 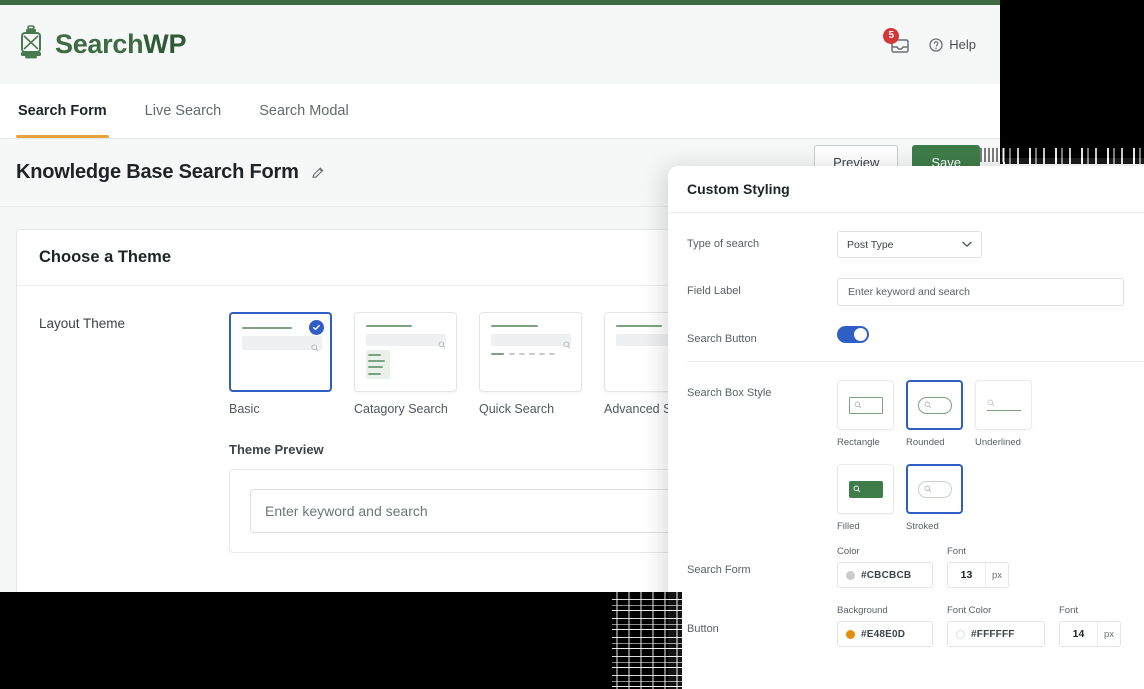 I want to click on check-icon, so click(x=316, y=327).